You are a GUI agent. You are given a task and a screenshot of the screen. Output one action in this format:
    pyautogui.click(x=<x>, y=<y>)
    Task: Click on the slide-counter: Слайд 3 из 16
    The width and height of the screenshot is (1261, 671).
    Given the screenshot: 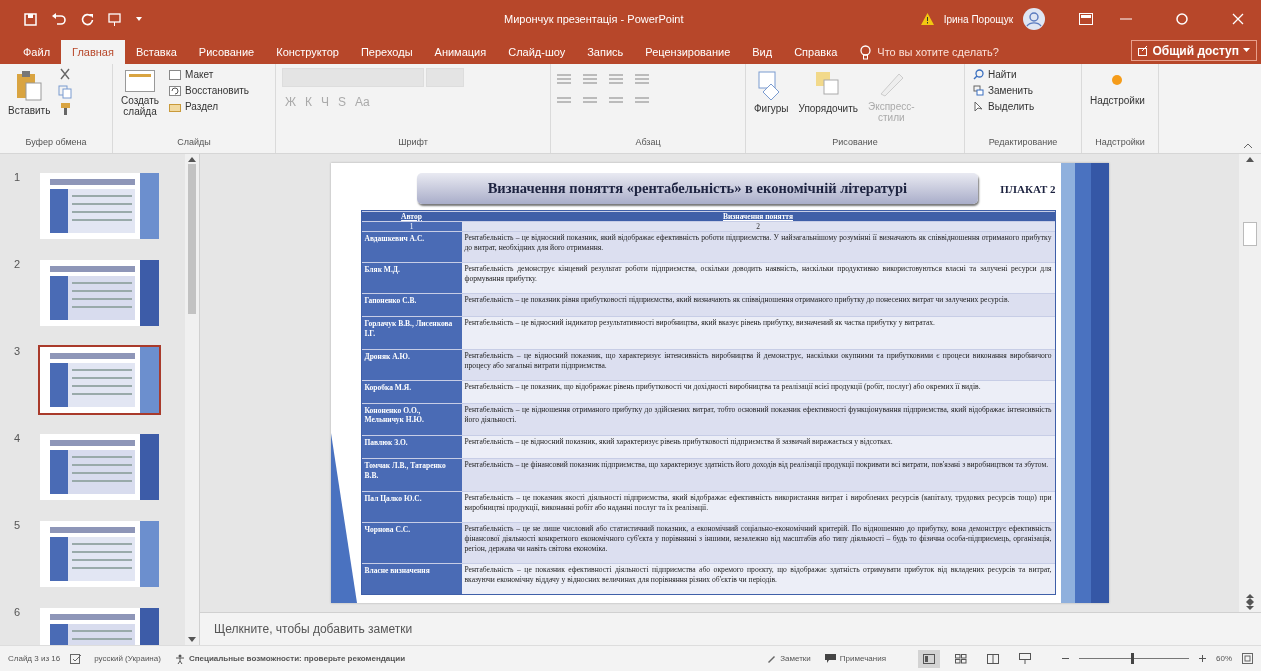 What is the action you would take?
    pyautogui.click(x=34, y=658)
    